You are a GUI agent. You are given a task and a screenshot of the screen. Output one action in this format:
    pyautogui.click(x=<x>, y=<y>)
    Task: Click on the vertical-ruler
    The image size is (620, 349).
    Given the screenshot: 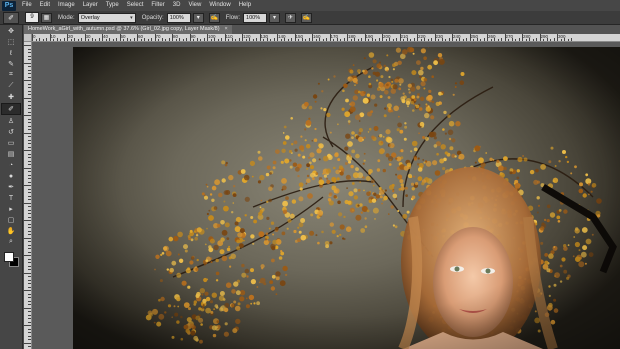 What is the action you would take?
    pyautogui.click(x=28, y=195)
    